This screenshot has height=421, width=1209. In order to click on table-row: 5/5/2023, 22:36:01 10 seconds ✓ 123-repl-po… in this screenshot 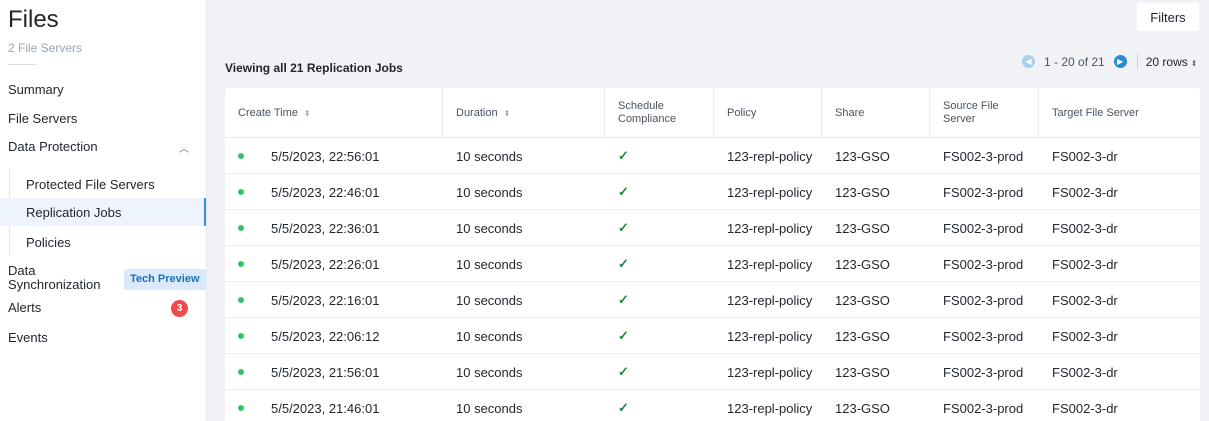, I will do `click(712, 228)`.